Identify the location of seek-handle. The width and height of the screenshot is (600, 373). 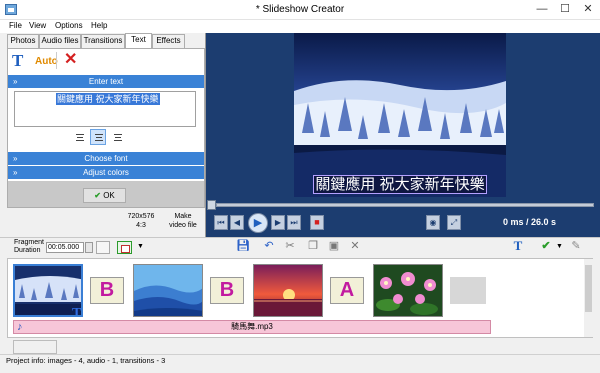
(211, 205).